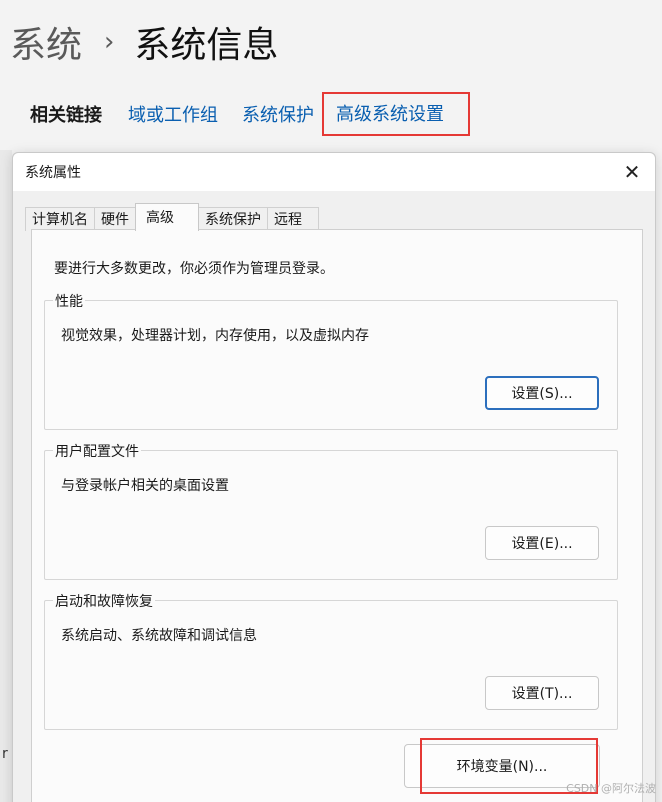 This screenshot has width=662, height=802. What do you see at coordinates (109, 42) in the screenshot?
I see `chevron-right-icon: ›` at bounding box center [109, 42].